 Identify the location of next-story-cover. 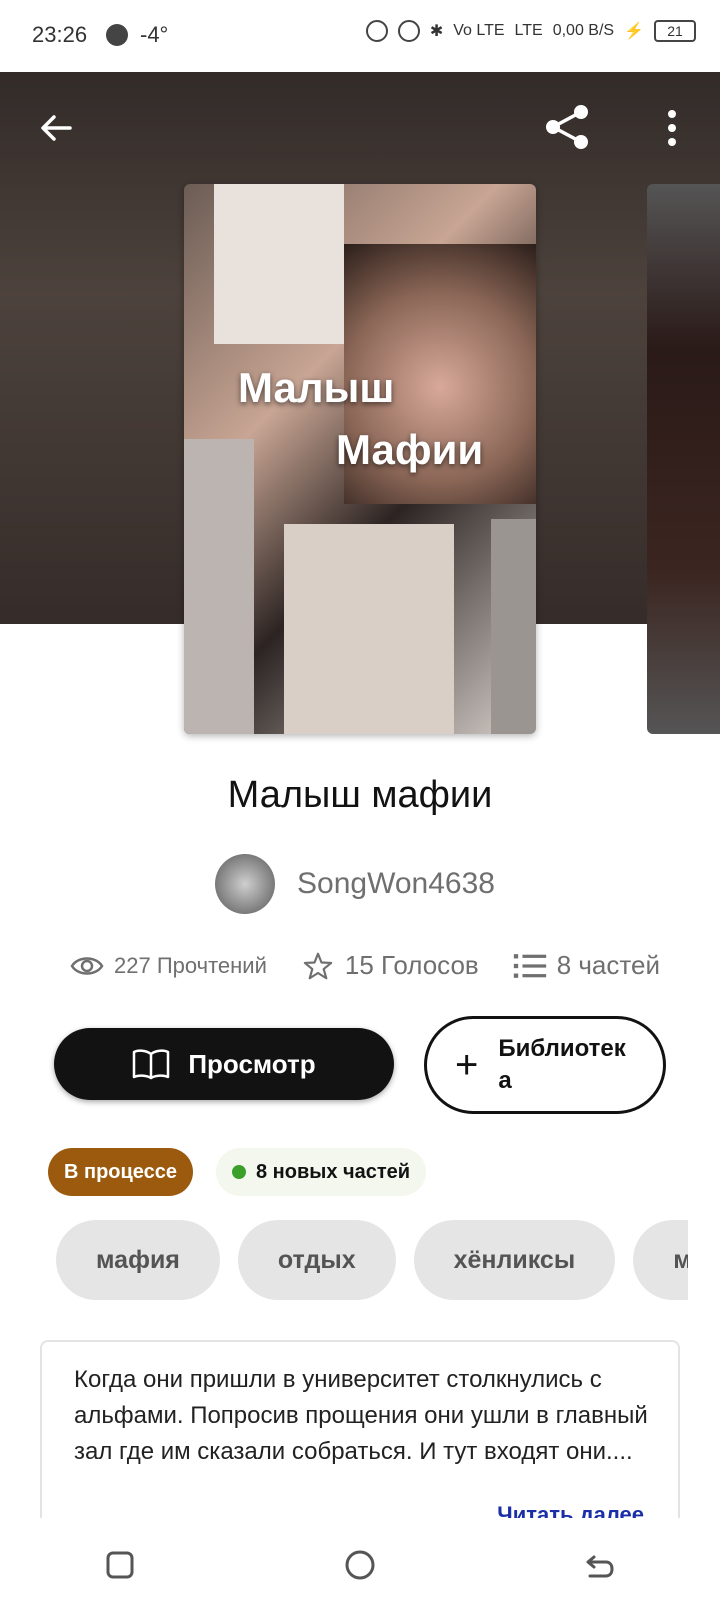
(683, 459).